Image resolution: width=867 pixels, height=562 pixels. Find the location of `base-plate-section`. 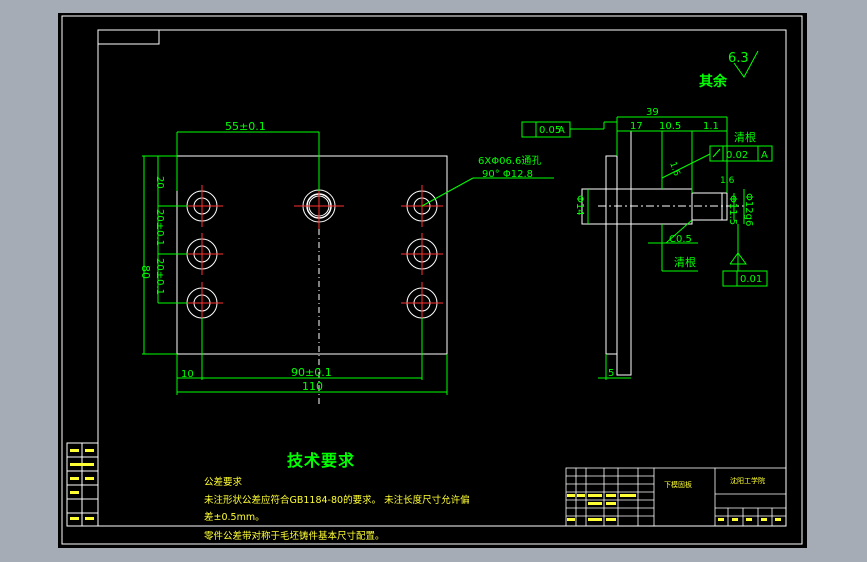

base-plate-section is located at coordinates (611, 255).